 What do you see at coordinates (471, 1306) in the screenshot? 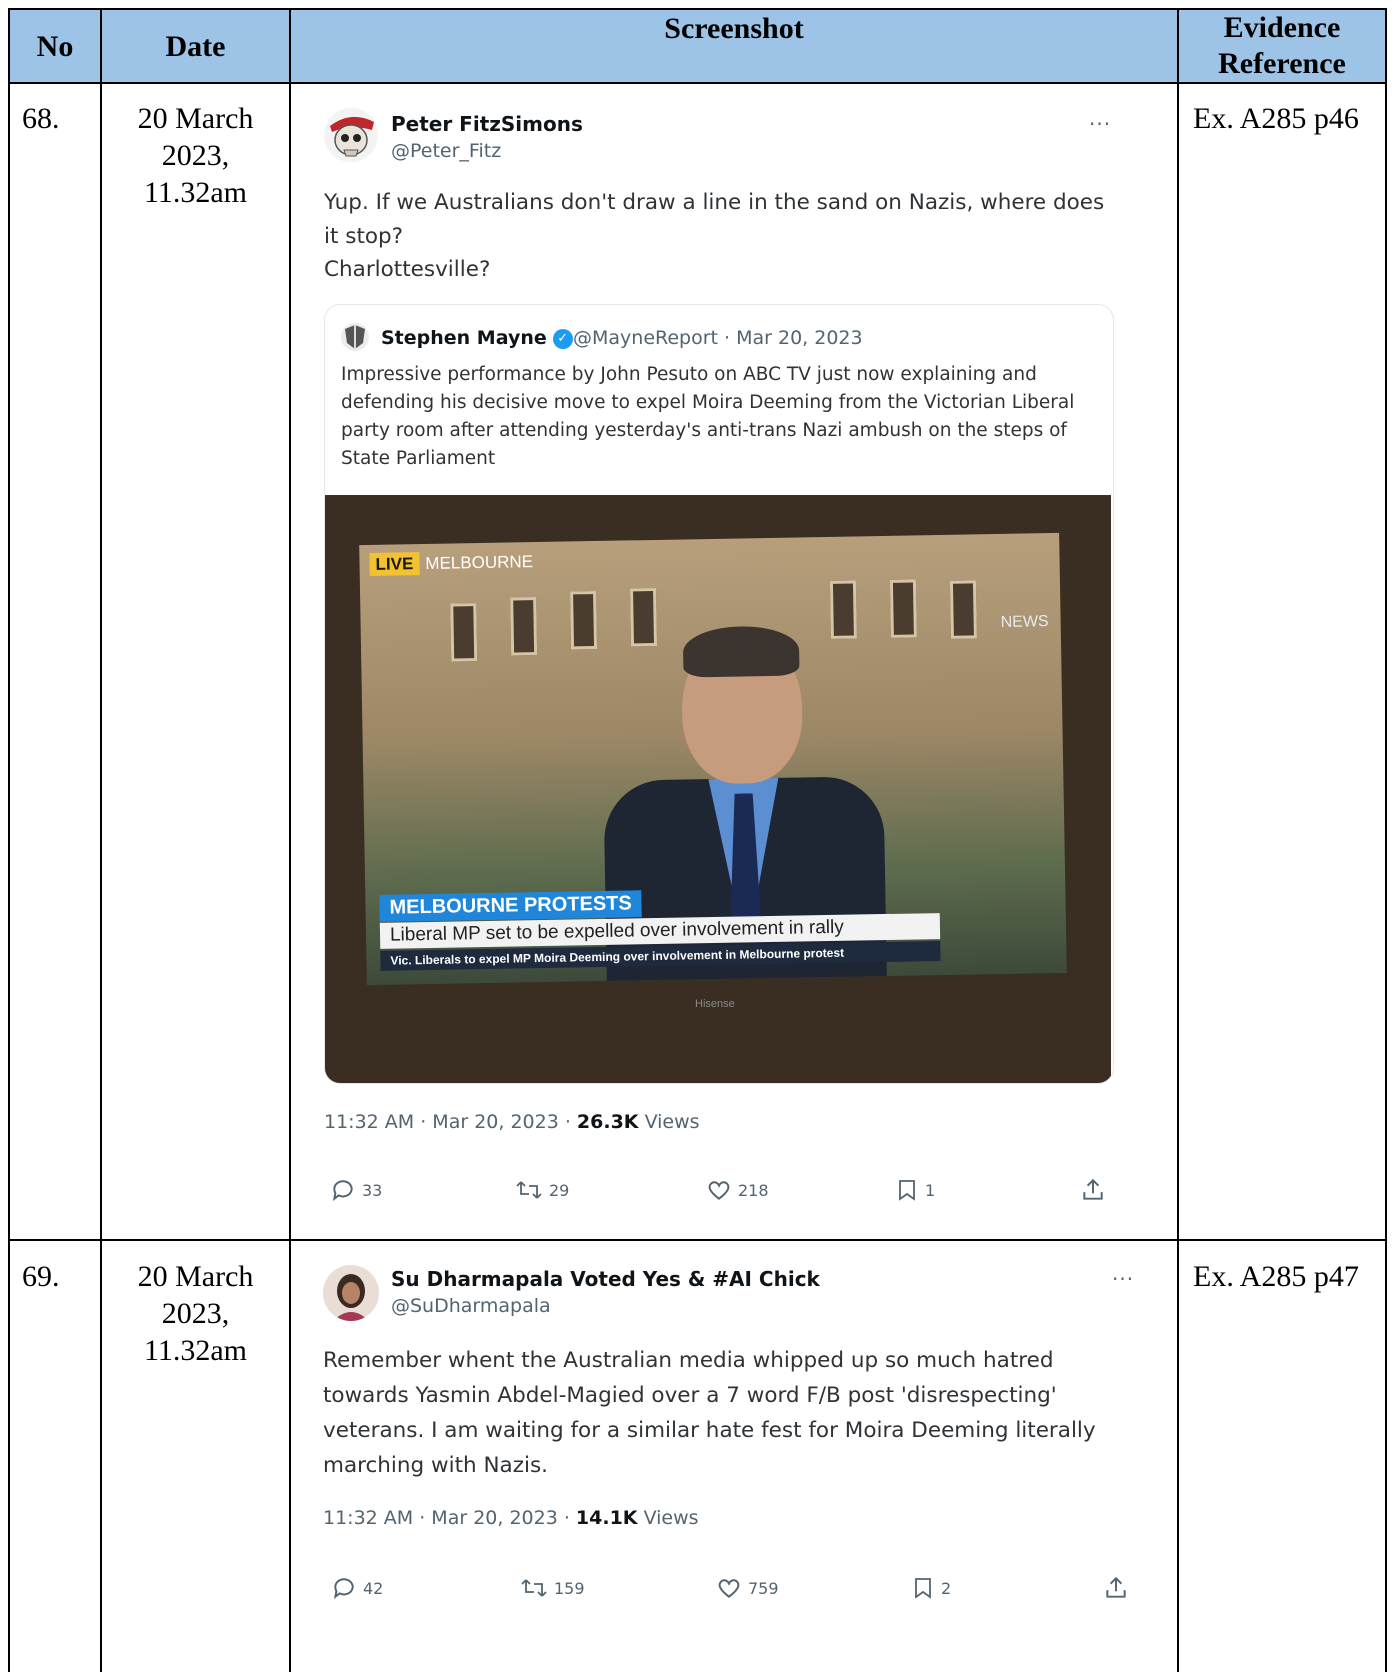
I see `author-handle: @SuDharmapala` at bounding box center [471, 1306].